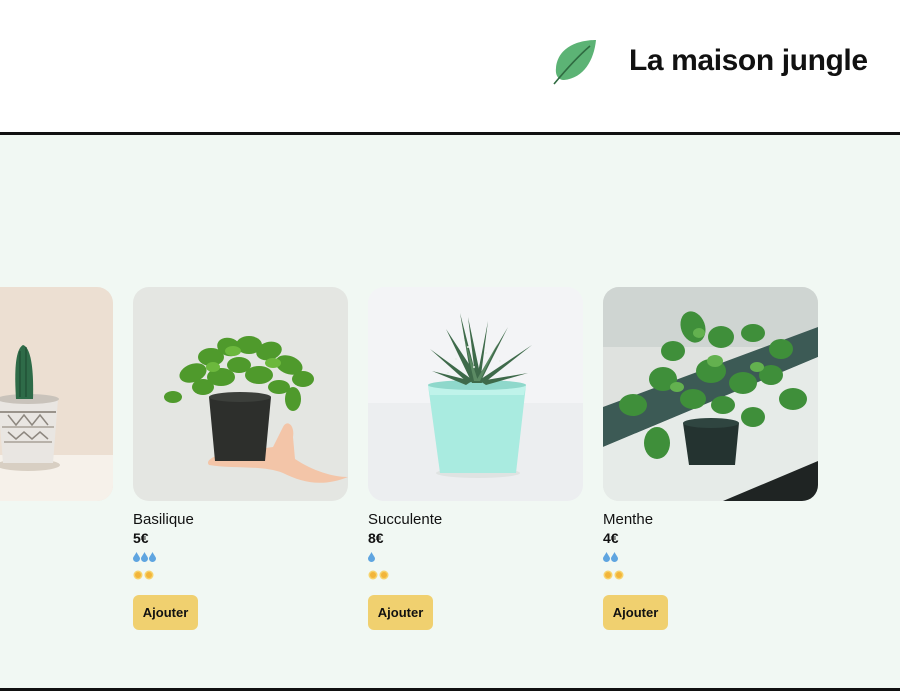 Image resolution: width=900 pixels, height=699 pixels. I want to click on cactus-image, so click(56, 394).